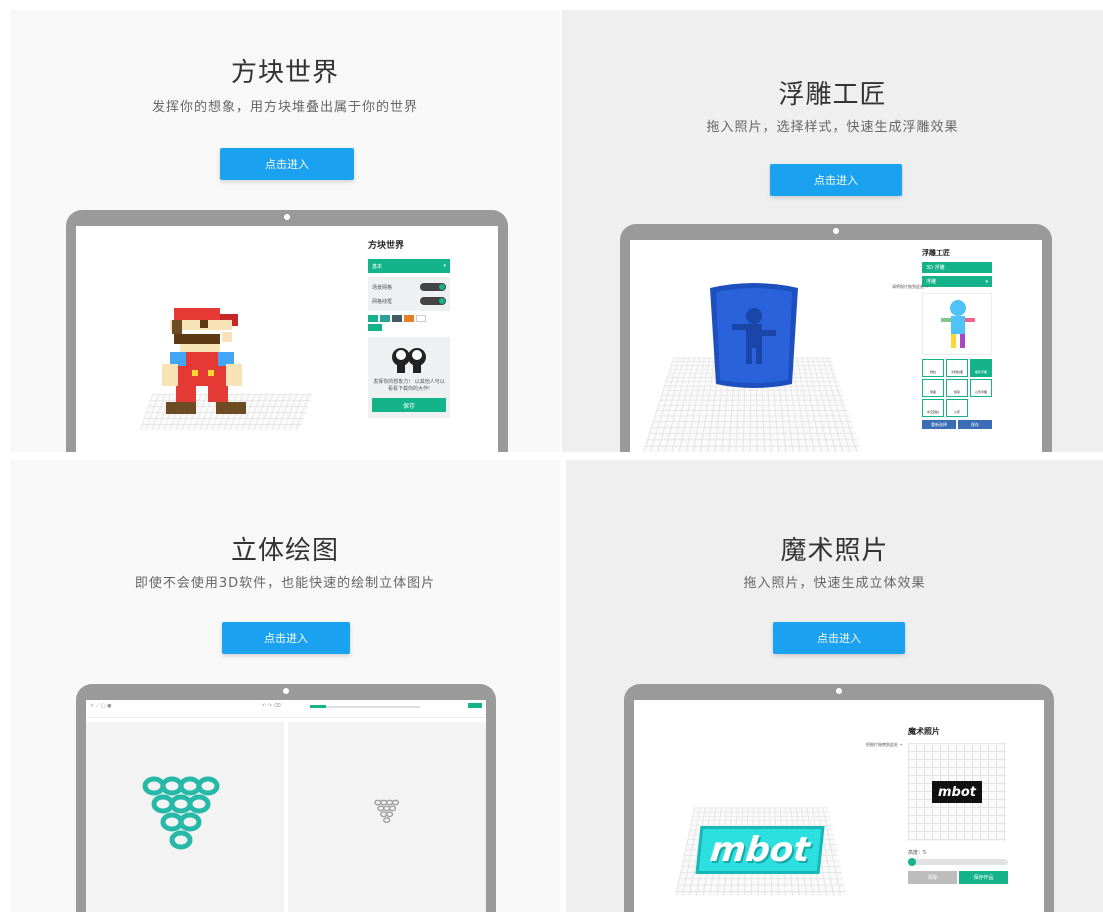  Describe the element at coordinates (382, 301) in the screenshot. I see `setting-label: 网格线框` at that location.